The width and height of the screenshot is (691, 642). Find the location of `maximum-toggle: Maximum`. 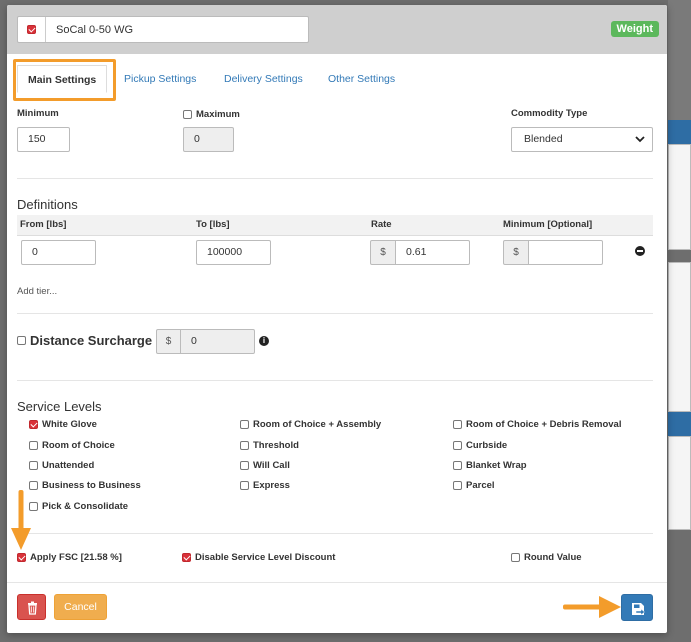

maximum-toggle: Maximum is located at coordinates (211, 114).